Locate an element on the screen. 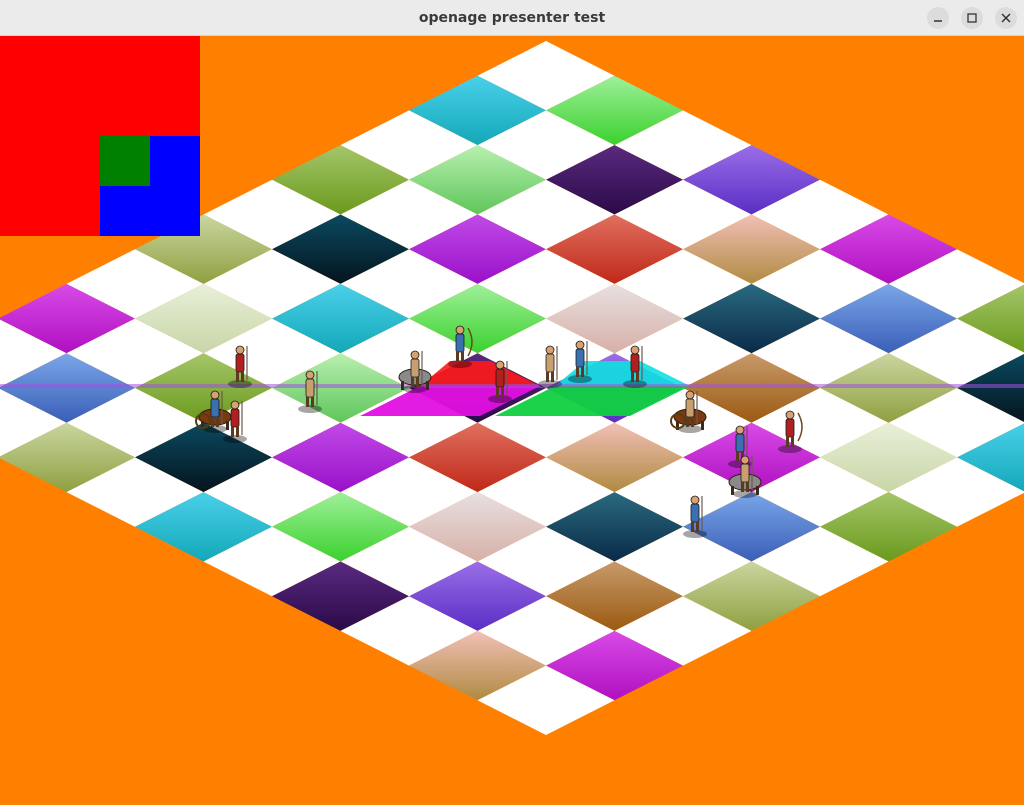 The height and width of the screenshot is (805, 1024). close-icon is located at coordinates (1006, 18).